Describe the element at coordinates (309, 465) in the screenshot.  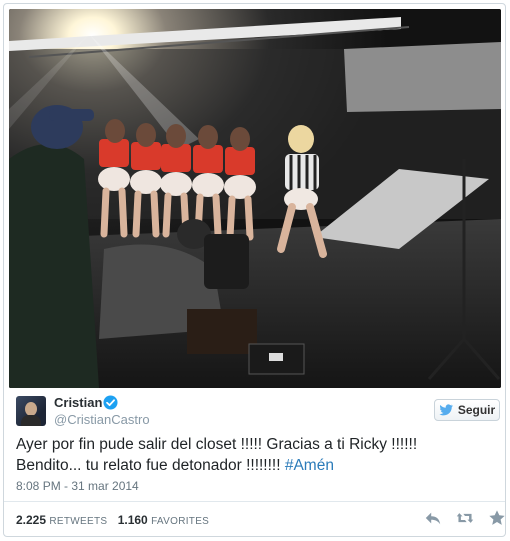
I see `hashtag-link: #Amén` at that location.